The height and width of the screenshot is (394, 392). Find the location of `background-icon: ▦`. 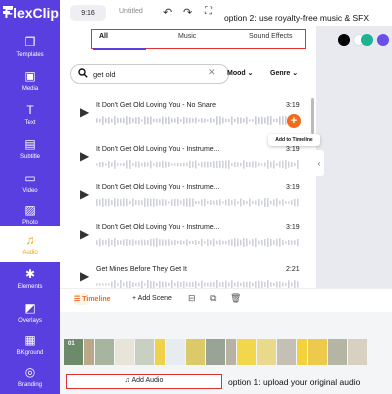

background-icon: ▦ is located at coordinates (30, 339).